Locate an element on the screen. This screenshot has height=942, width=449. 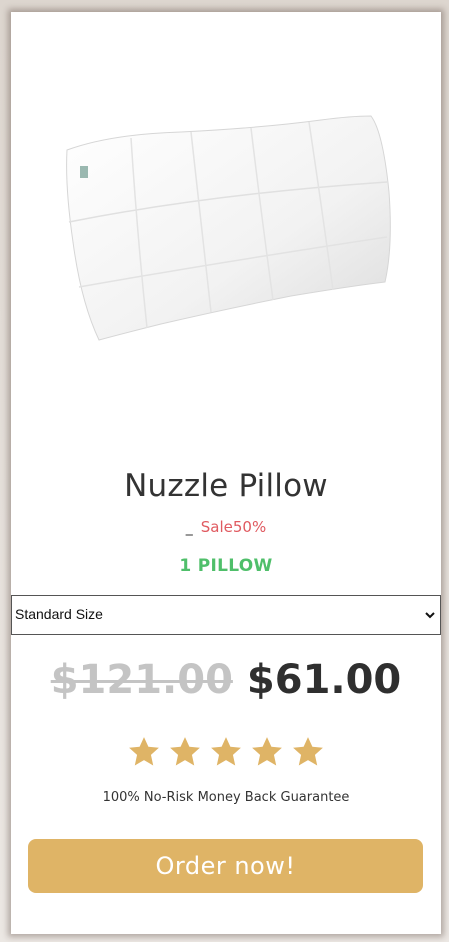
sale-dash: _ is located at coordinates (189, 528).